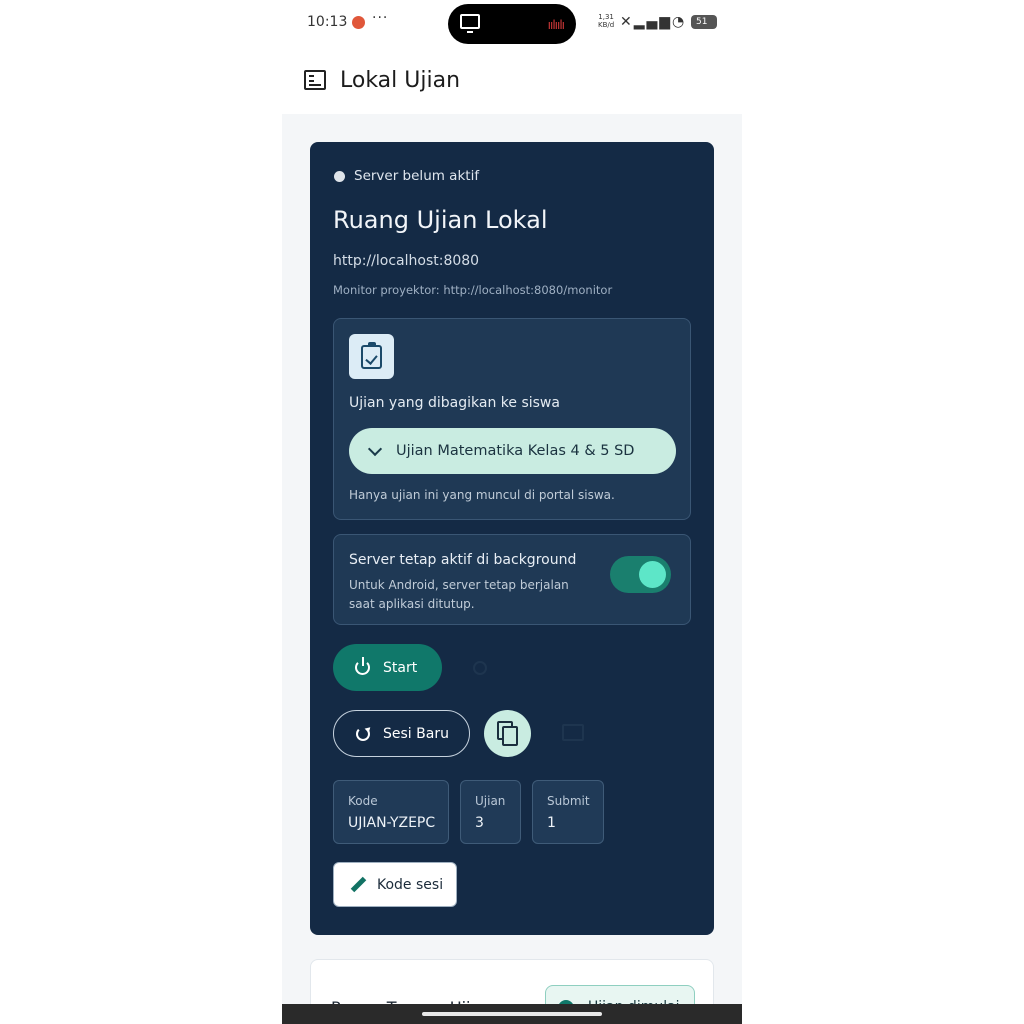  I want to click on server-status: Server belum aktif, so click(406, 176).